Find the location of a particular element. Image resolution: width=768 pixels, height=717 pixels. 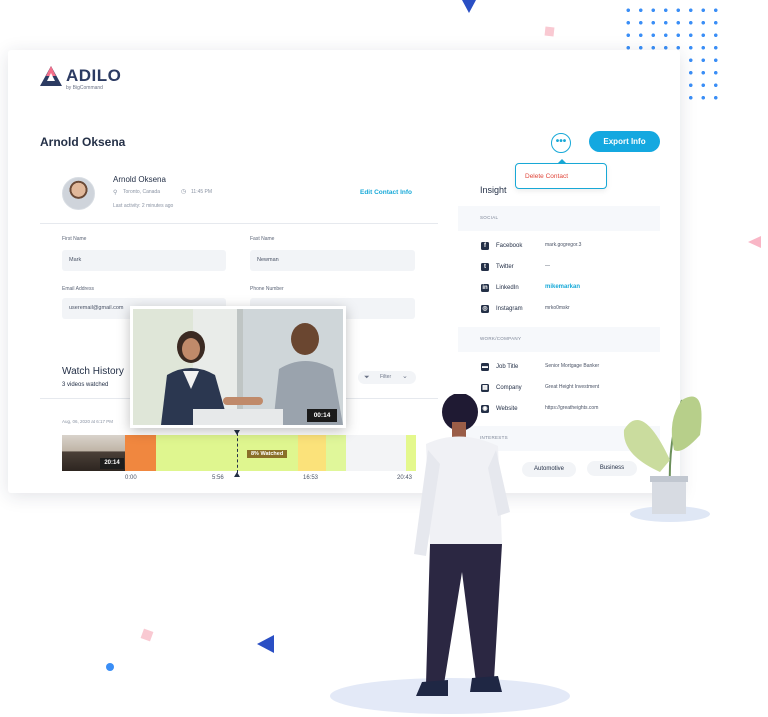

page-title: Arnold Oksena is located at coordinates (83, 142).